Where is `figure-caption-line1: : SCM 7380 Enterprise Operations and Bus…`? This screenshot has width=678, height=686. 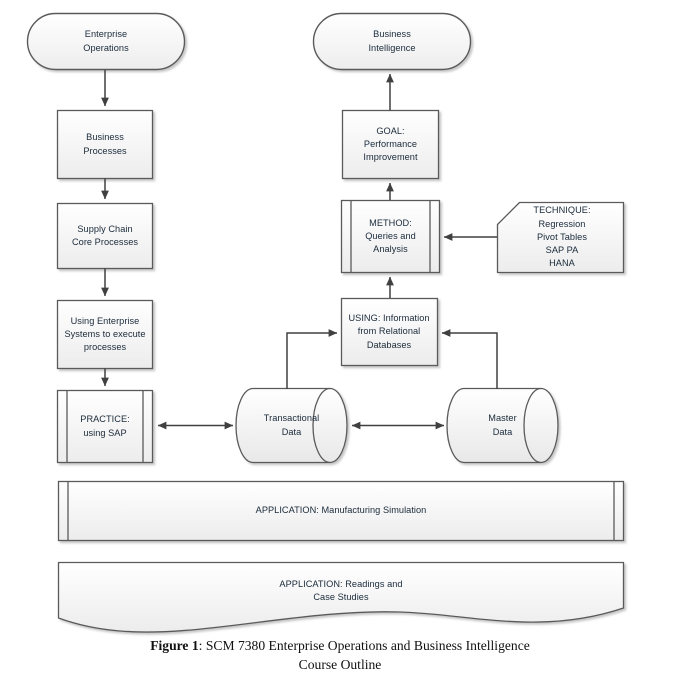
figure-caption-line1: : SCM 7380 Enterprise Operations and Bus… is located at coordinates (364, 645).